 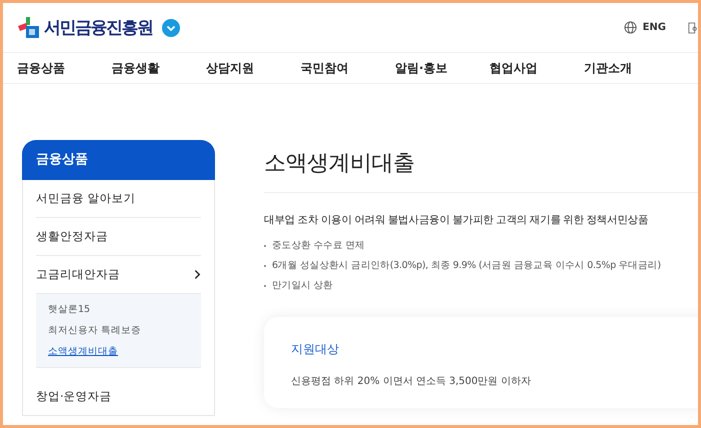 I want to click on chevron-icon, so click(x=197, y=274).